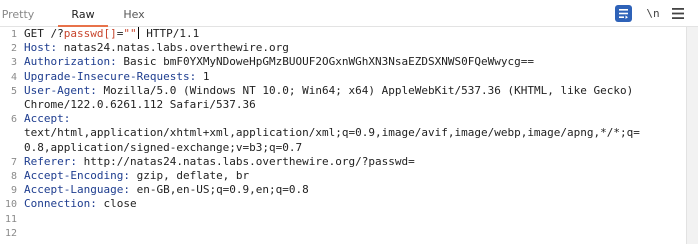  I want to click on header-name: Authorization, so click(67, 62).